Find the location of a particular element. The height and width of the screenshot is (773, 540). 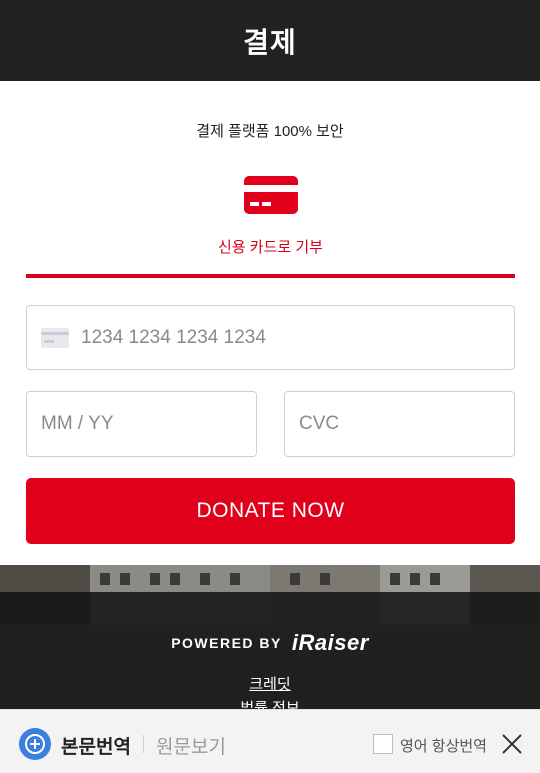

expiry-input is located at coordinates (148, 424).